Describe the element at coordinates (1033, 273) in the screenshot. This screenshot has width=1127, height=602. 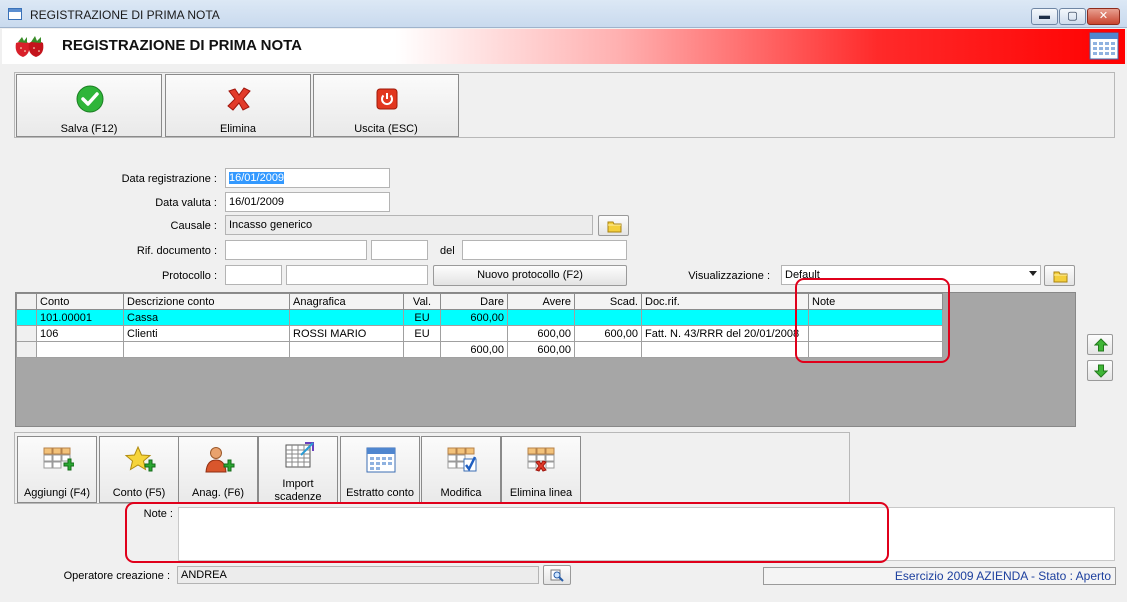
I see `chevron-down-icon` at that location.